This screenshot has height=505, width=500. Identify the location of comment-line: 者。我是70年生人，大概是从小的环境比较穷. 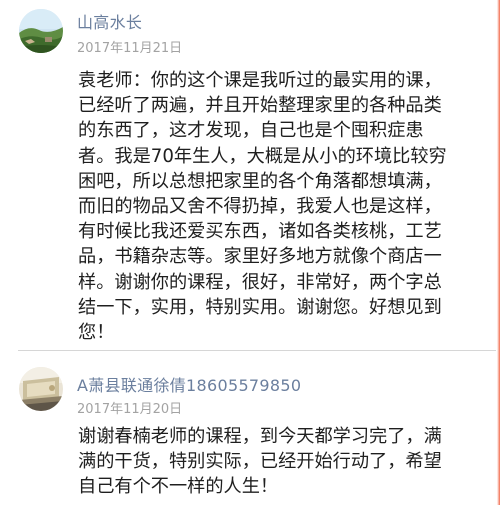
(262, 156).